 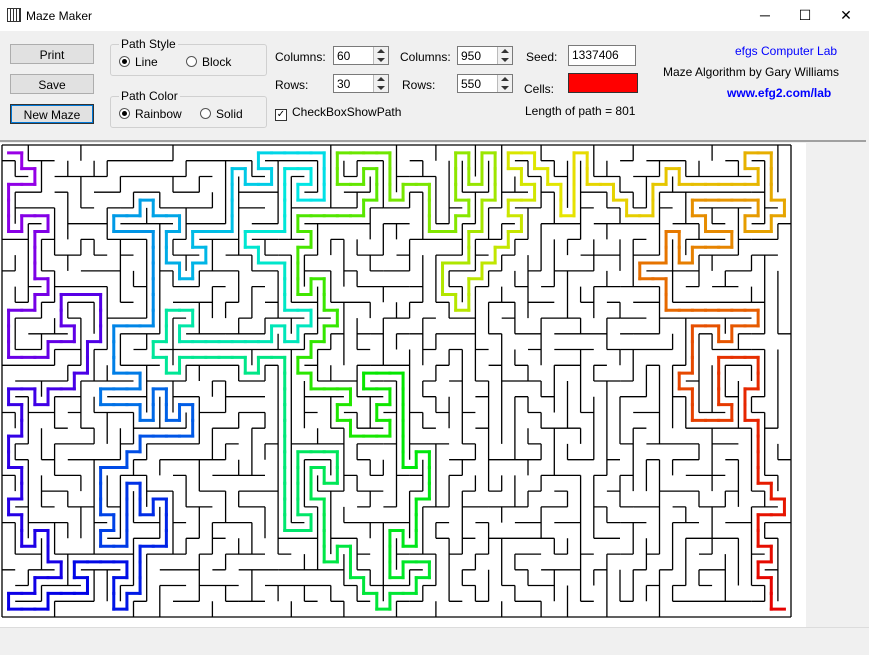 I want to click on path-color-group: Path Color Rainbow Solid, so click(x=188, y=108).